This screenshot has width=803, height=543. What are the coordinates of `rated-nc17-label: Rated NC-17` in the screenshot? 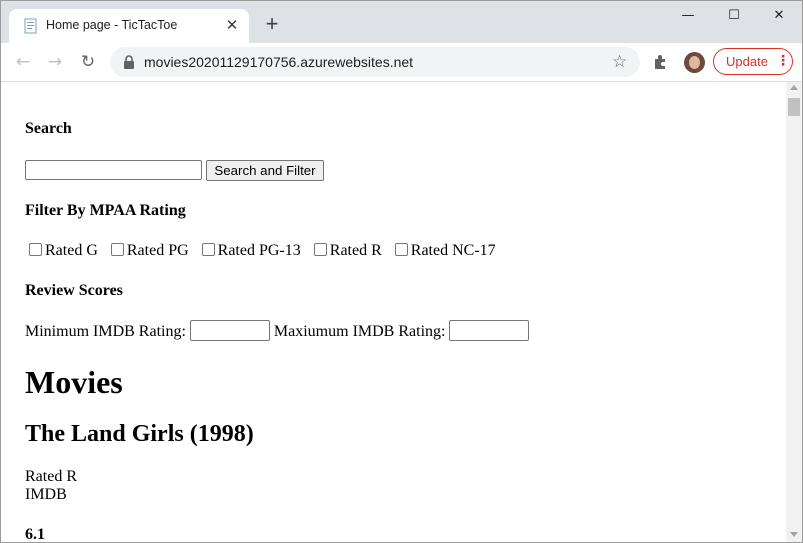 It's located at (453, 250).